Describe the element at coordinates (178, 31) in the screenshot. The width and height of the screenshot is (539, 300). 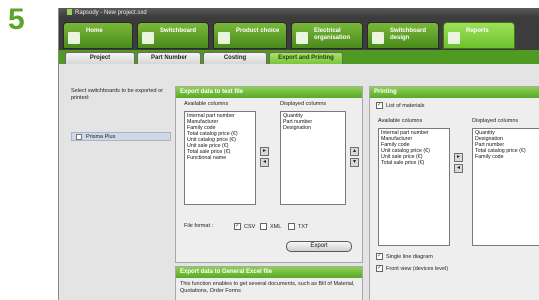
I see `nav-label: Switchboard` at that location.